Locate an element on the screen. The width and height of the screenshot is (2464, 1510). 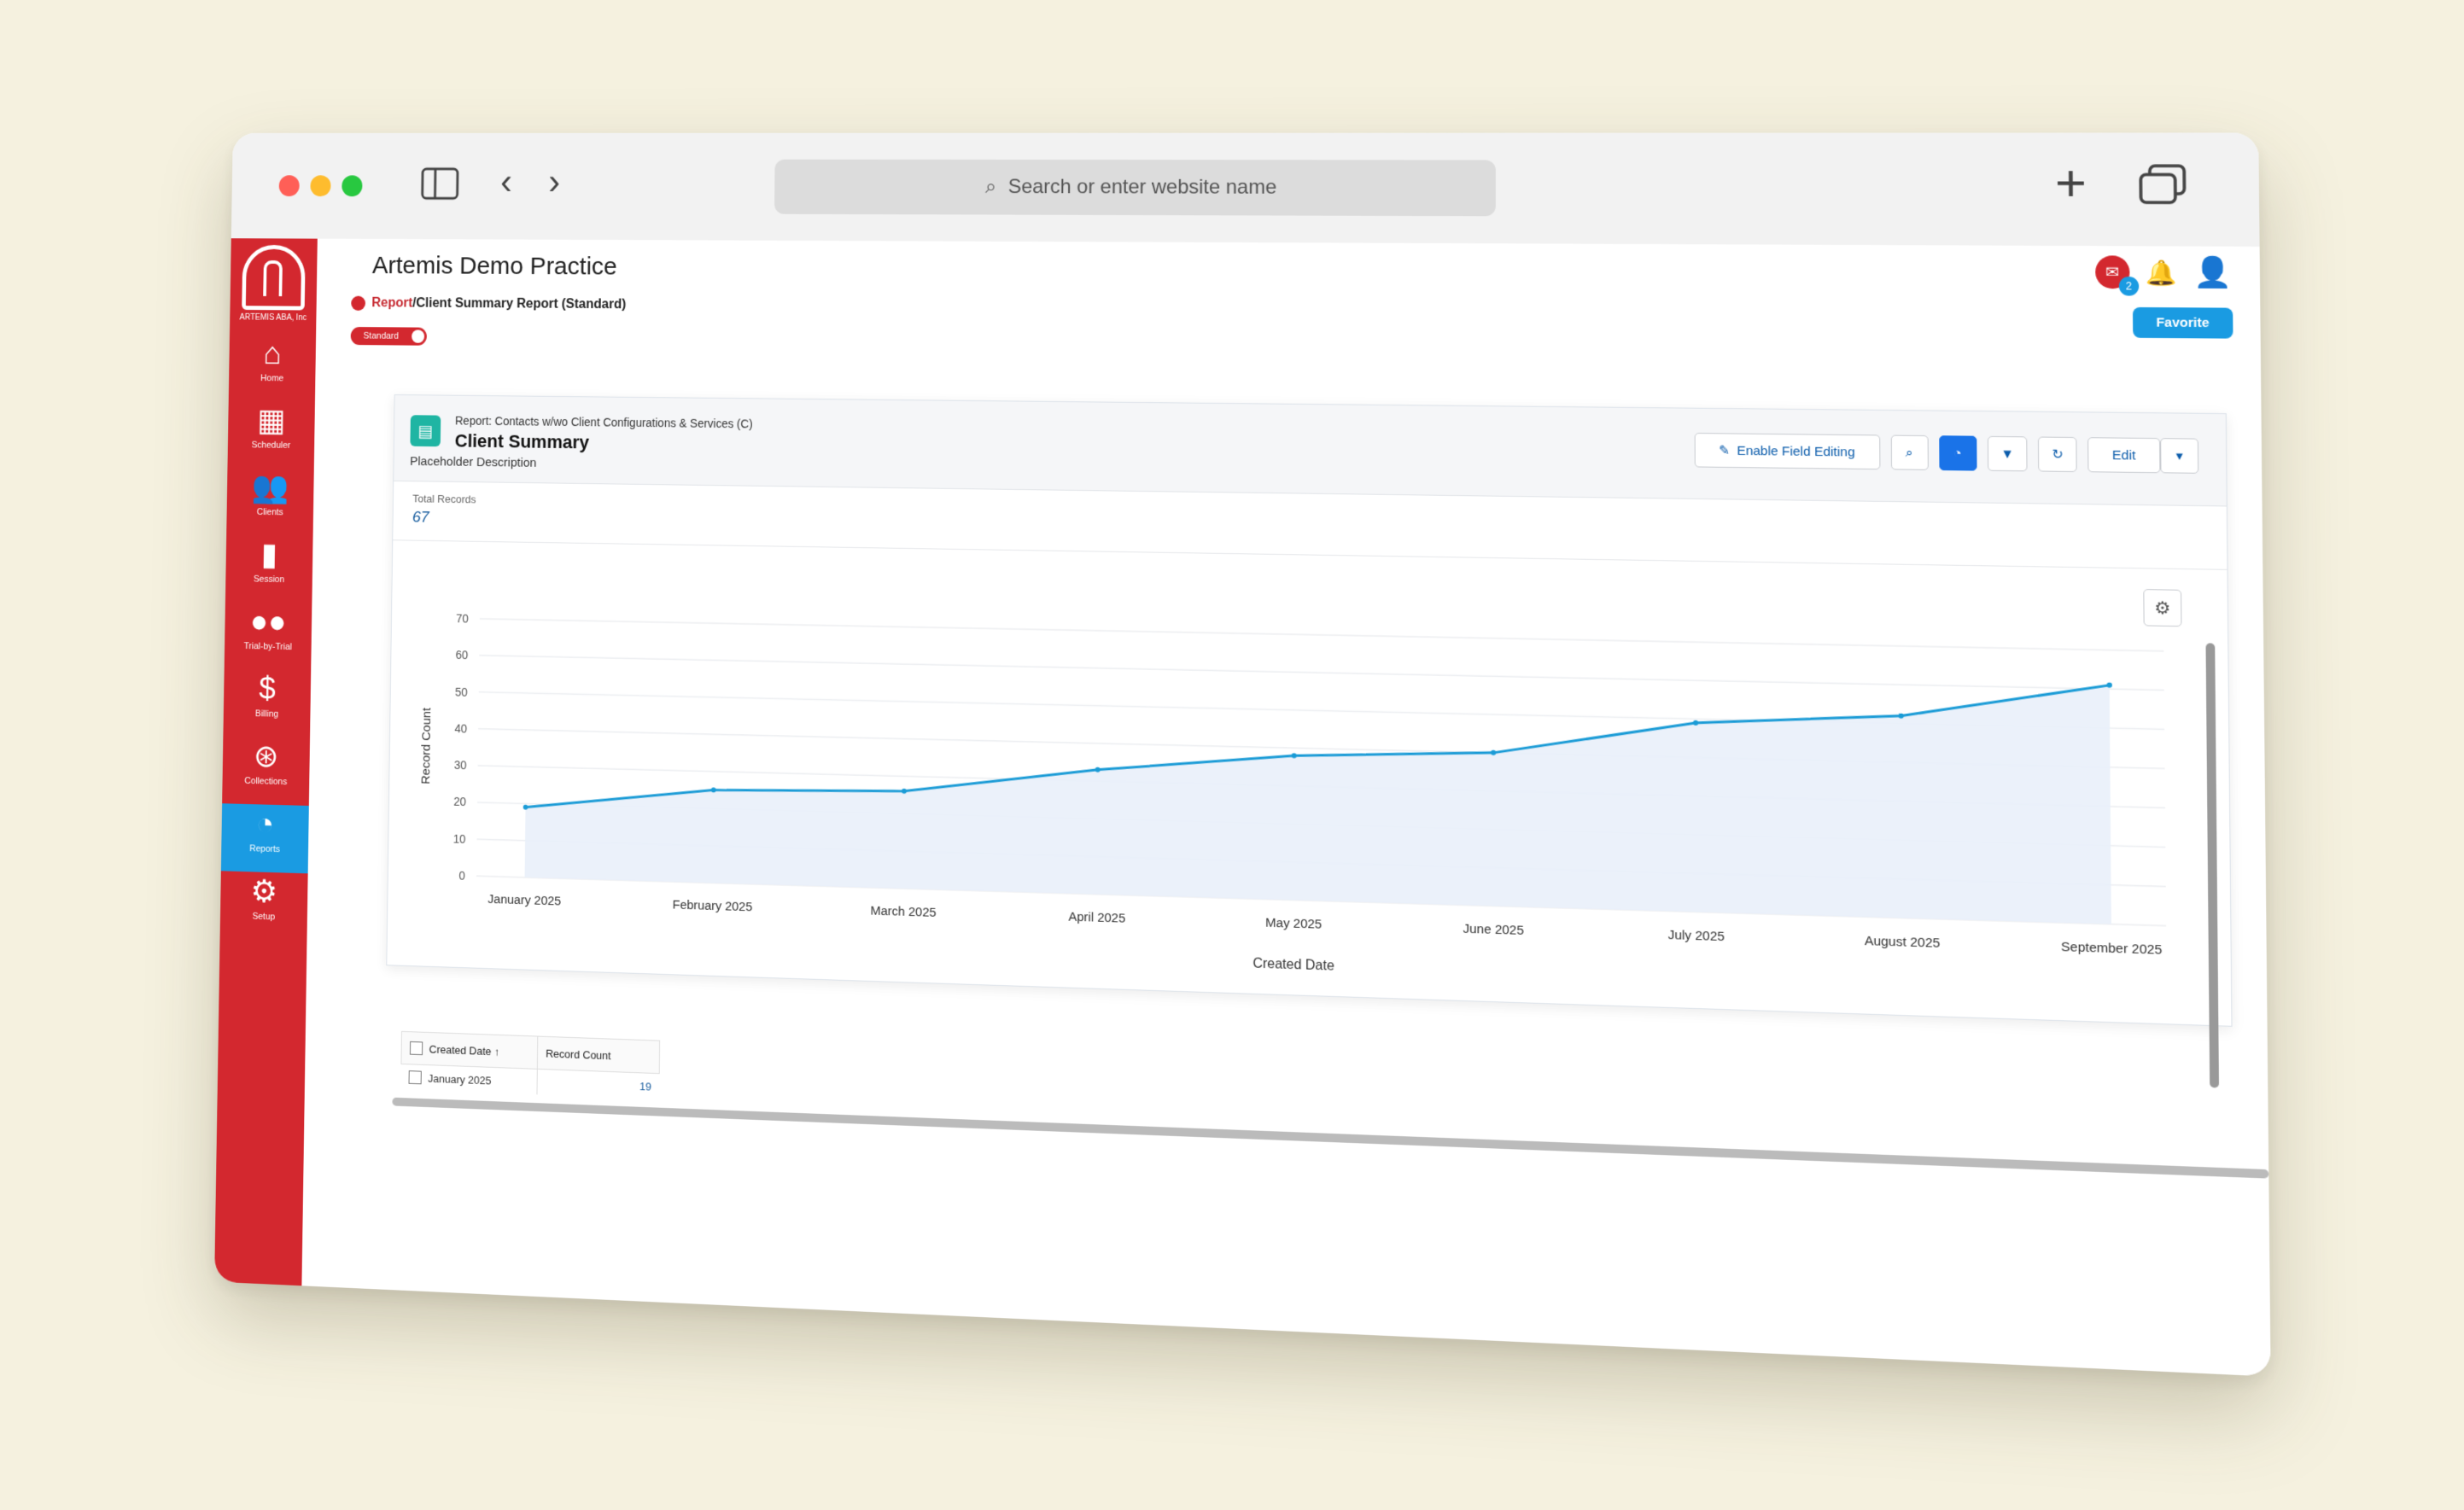
back-chevron-icon: ‹ is located at coordinates (506, 181).